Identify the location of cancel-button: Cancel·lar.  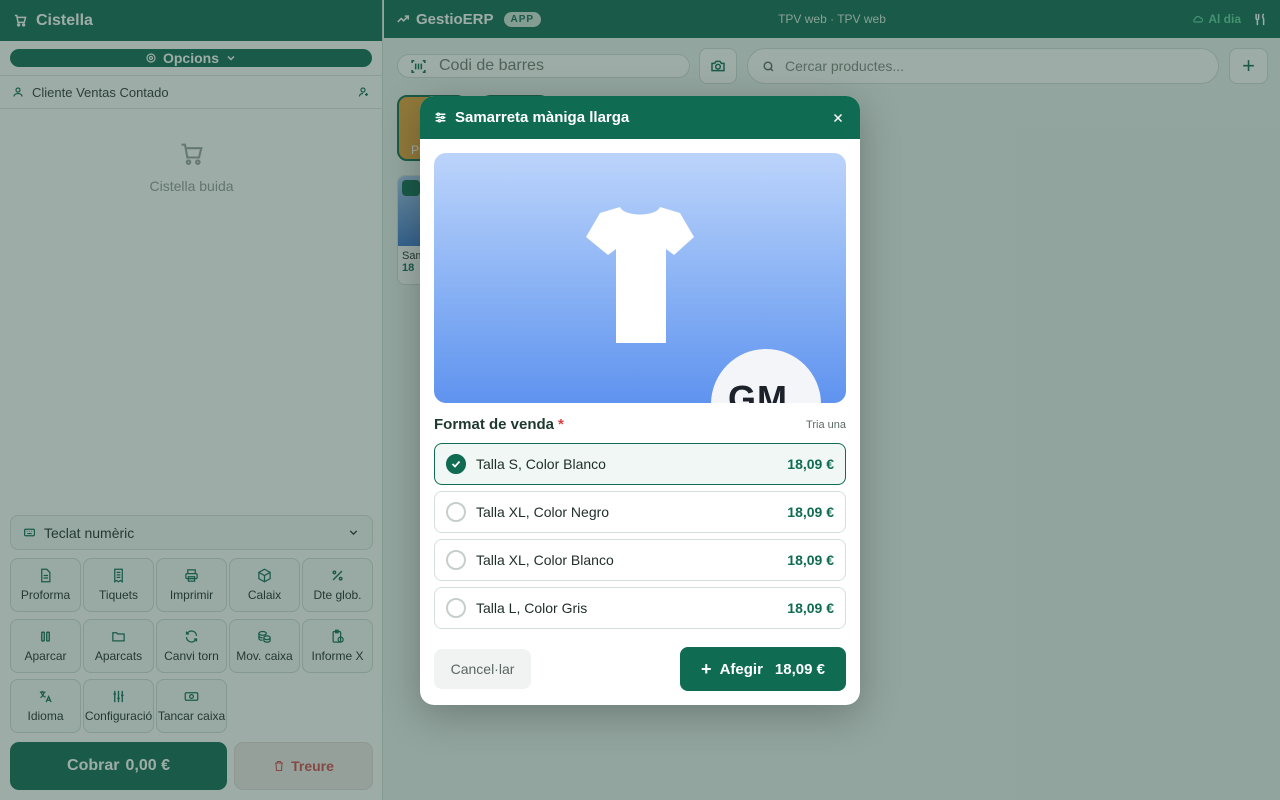
(482, 669).